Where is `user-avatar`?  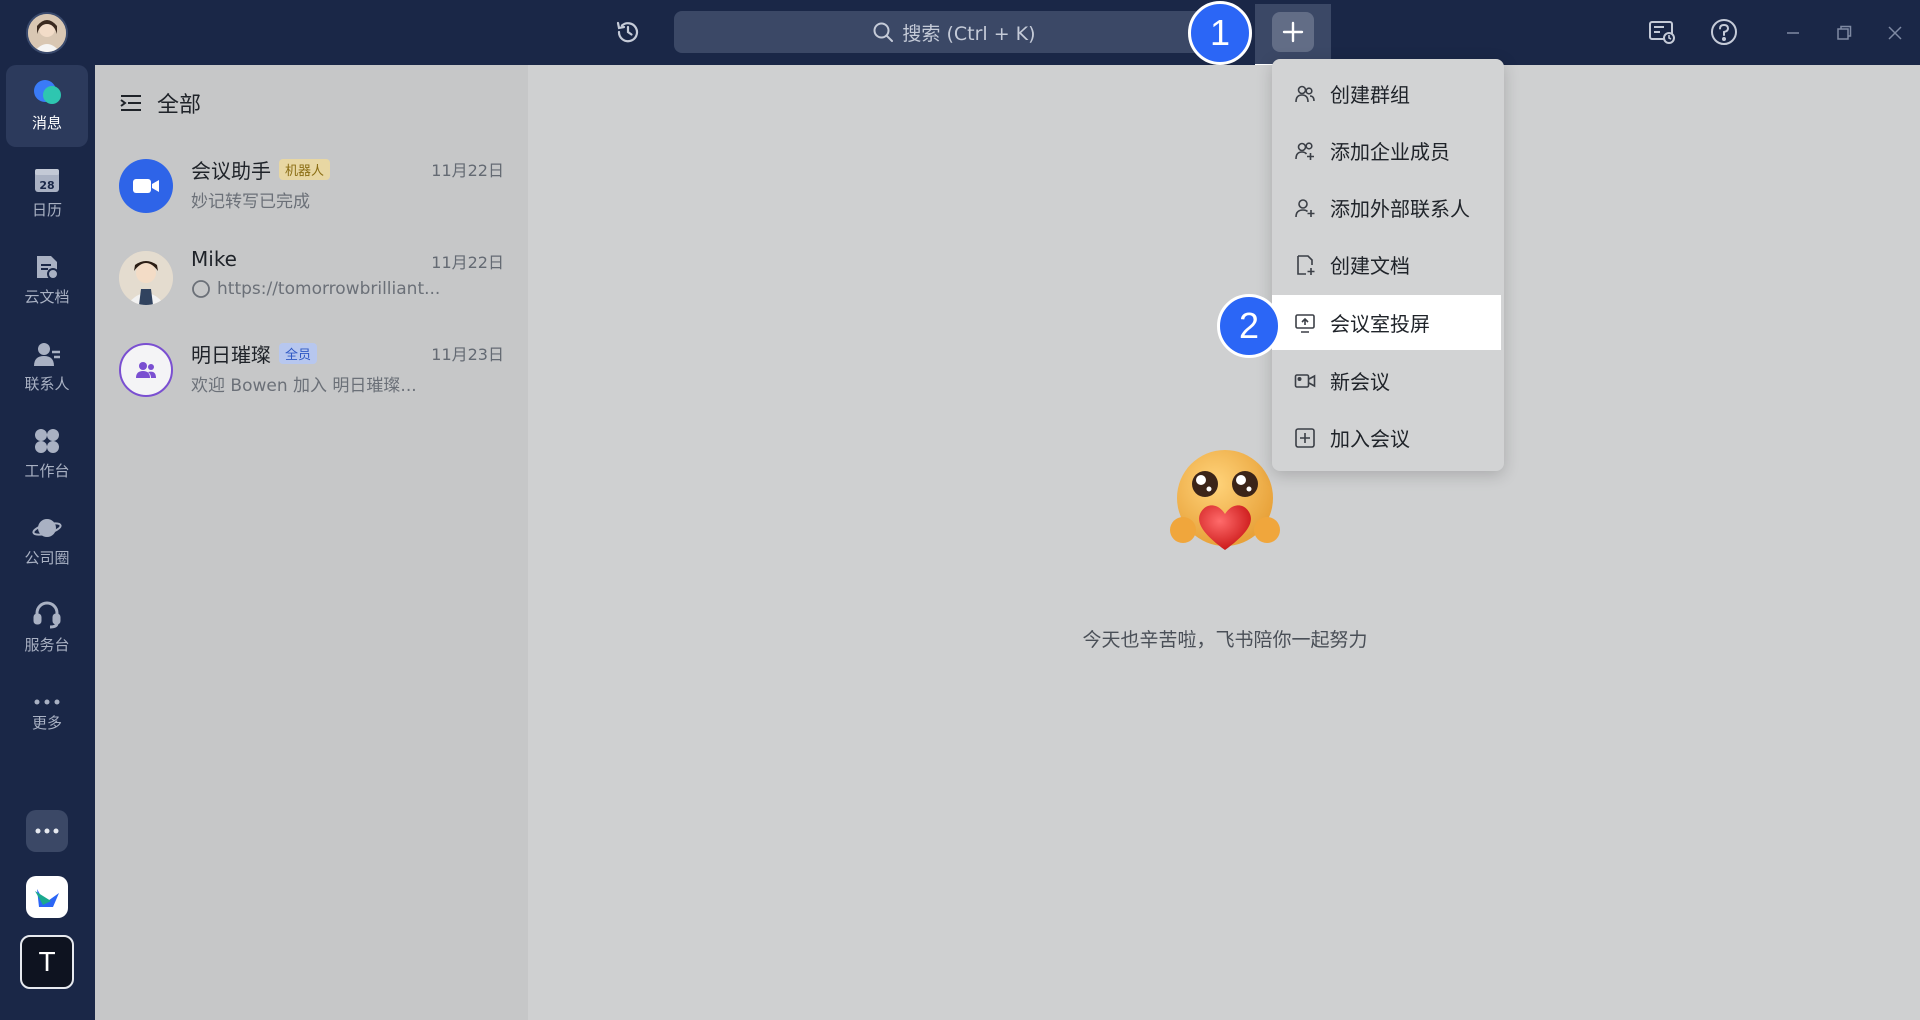 user-avatar is located at coordinates (47, 33).